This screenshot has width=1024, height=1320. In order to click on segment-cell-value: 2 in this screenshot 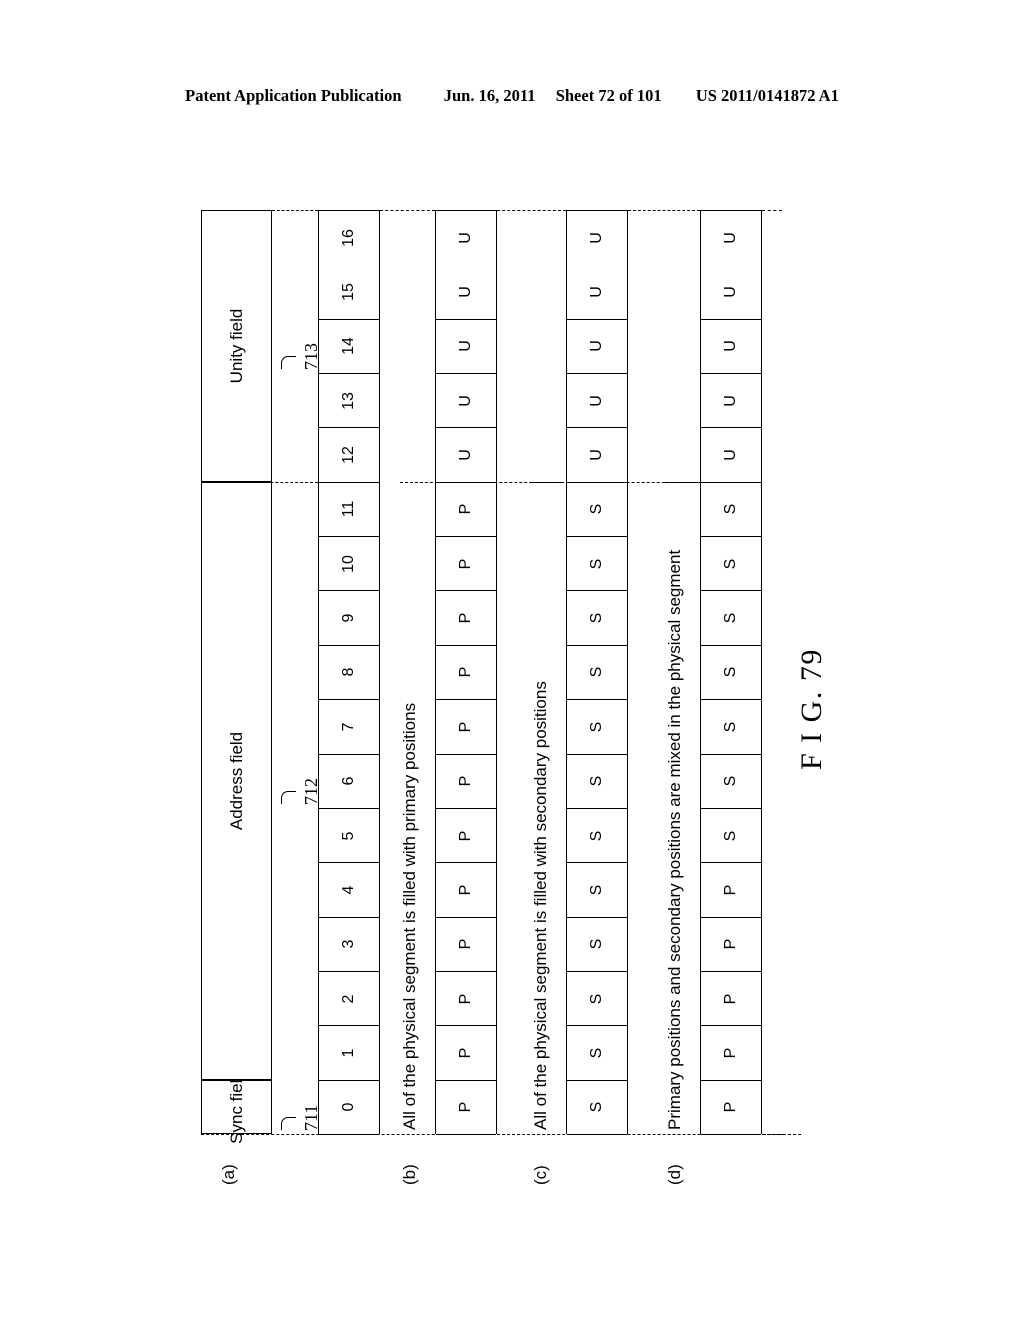, I will do `click(348, 999)`.